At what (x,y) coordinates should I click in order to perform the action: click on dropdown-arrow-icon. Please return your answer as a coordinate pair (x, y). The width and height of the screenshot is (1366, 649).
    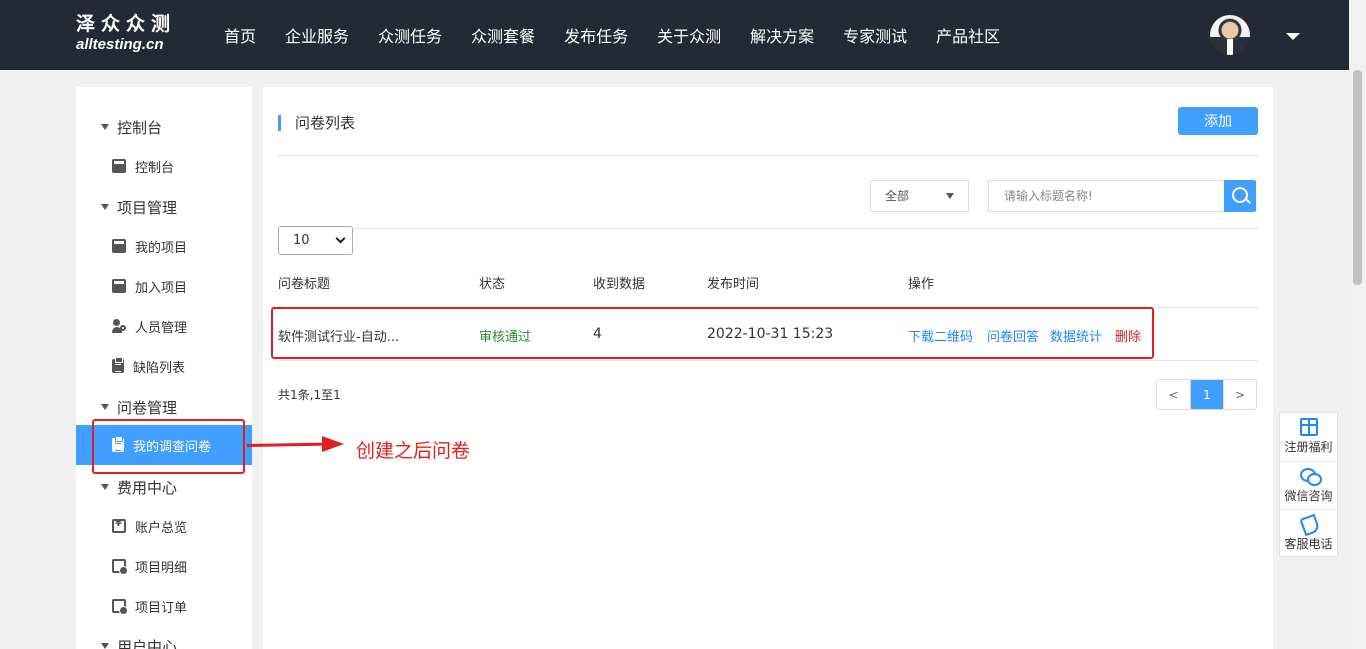
    Looking at the image, I should click on (950, 196).